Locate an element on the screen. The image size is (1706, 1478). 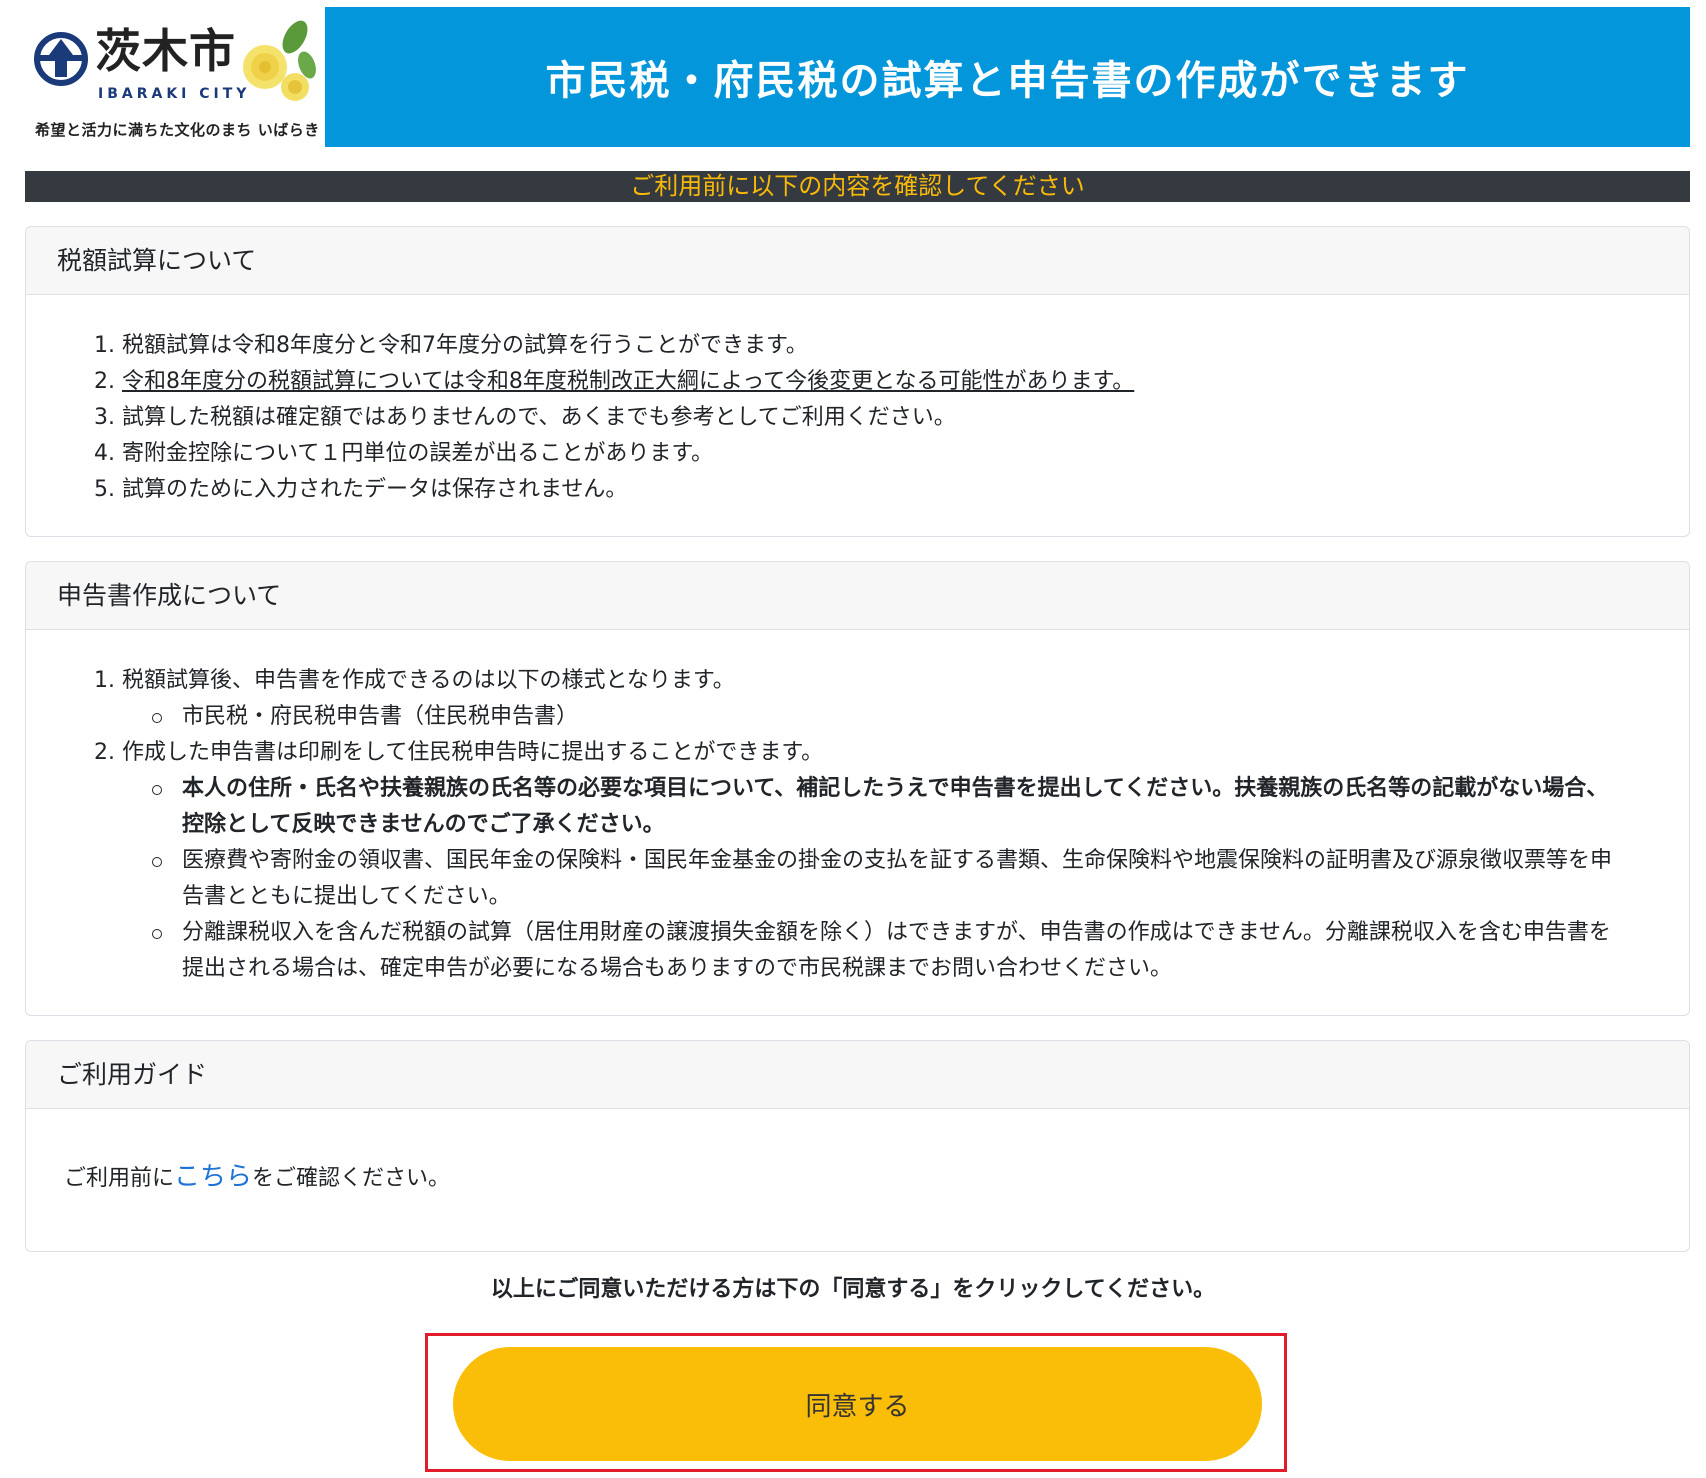
agree-button: 同意する is located at coordinates (857, 1404).